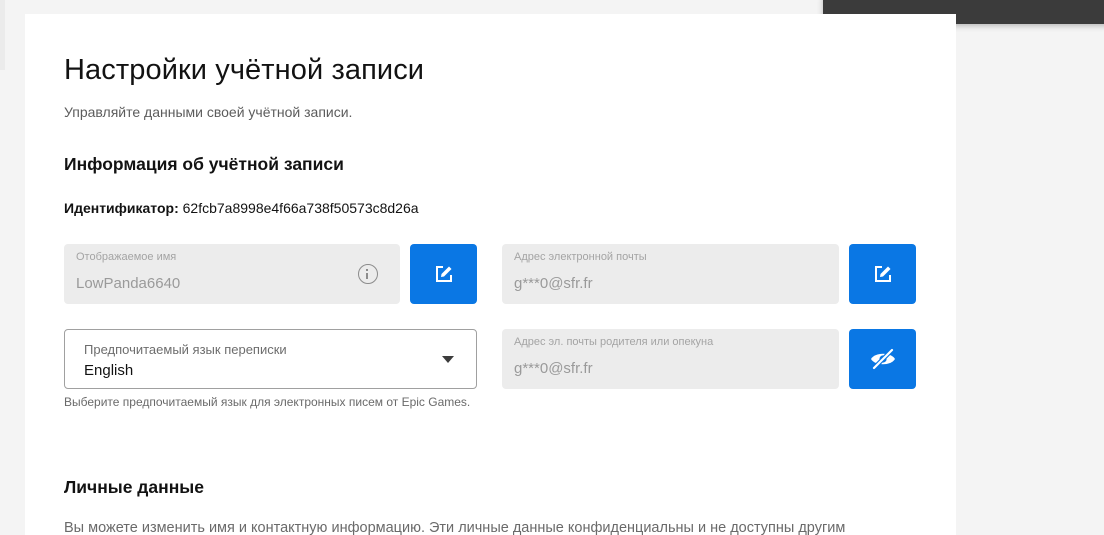 The width and height of the screenshot is (1104, 535). Describe the element at coordinates (670, 274) in the screenshot. I see `email-field: Адрес электронной почты g***0@sfr.fr` at that location.